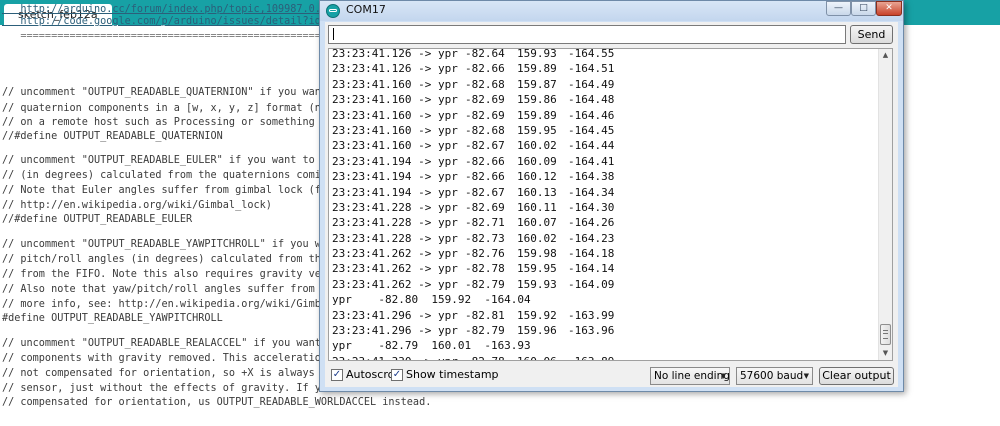 This screenshot has width=1000, height=426. Describe the element at coordinates (591, 69) in the screenshot. I see `ypr-value: -164.51` at that location.